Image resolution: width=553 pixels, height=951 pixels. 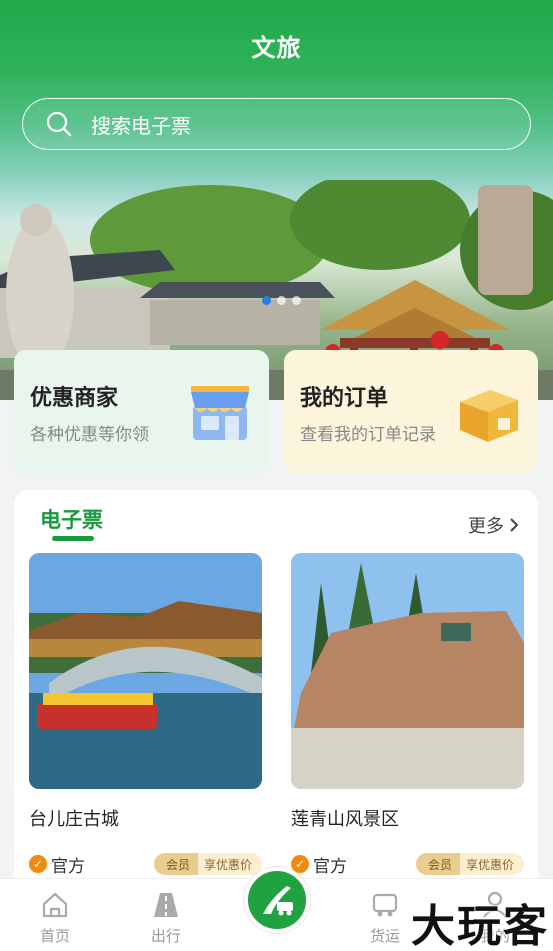 What do you see at coordinates (385, 905) in the screenshot?
I see `truck-icon` at bounding box center [385, 905].